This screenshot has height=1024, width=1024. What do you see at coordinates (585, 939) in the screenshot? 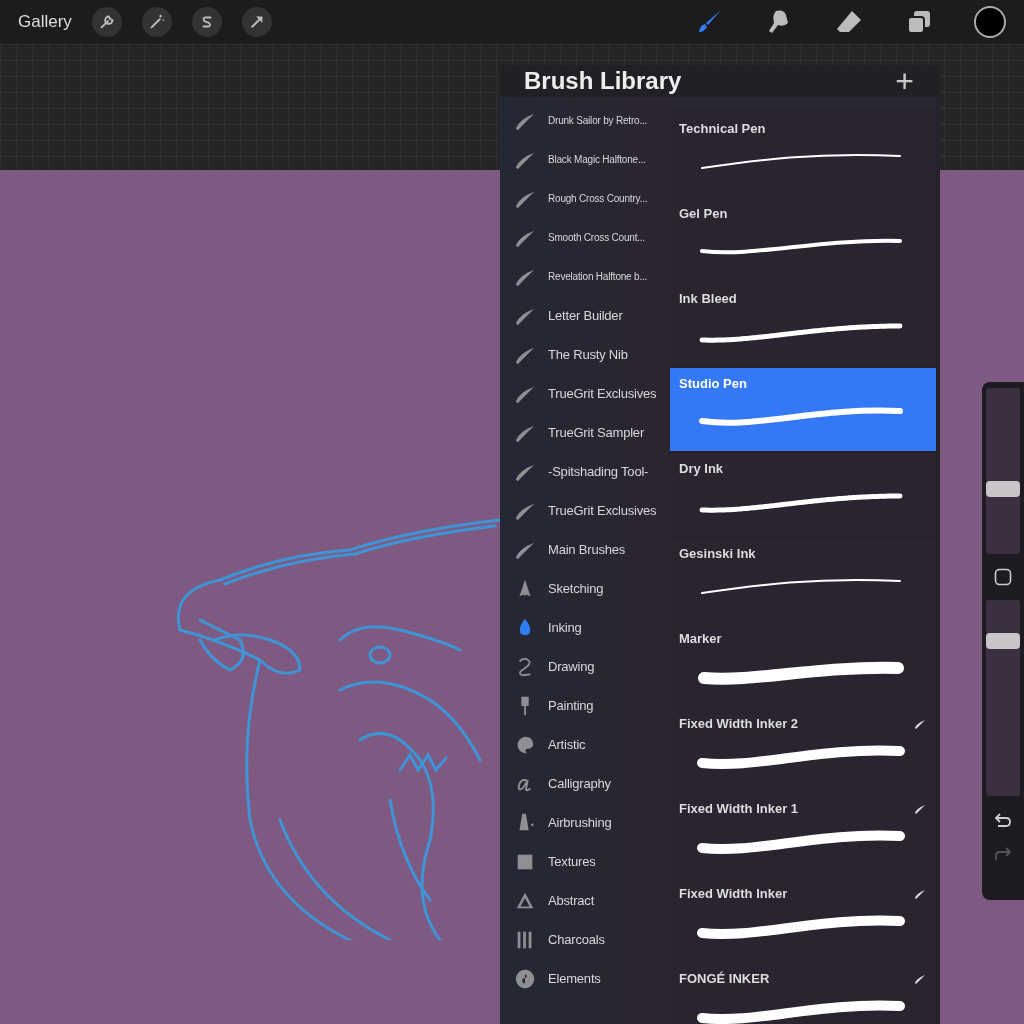
I see `brush-set-item: Charcoals` at bounding box center [585, 939].